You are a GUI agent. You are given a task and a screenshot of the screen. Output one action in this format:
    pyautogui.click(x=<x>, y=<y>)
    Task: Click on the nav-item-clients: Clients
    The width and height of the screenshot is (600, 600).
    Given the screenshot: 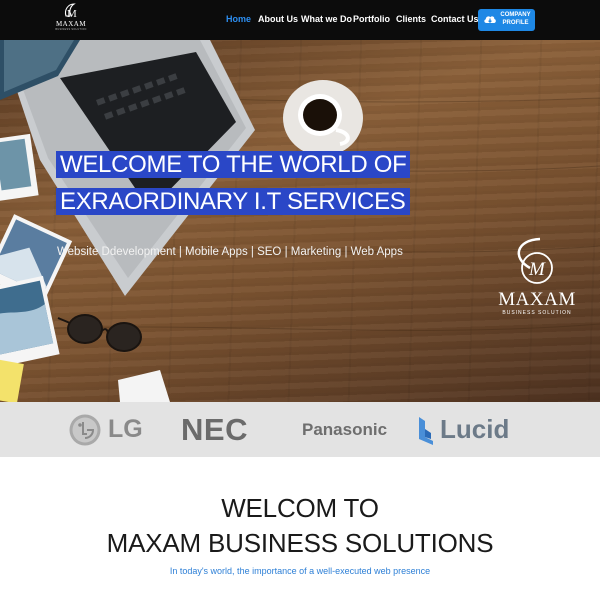 What is the action you would take?
    pyautogui.click(x=411, y=19)
    